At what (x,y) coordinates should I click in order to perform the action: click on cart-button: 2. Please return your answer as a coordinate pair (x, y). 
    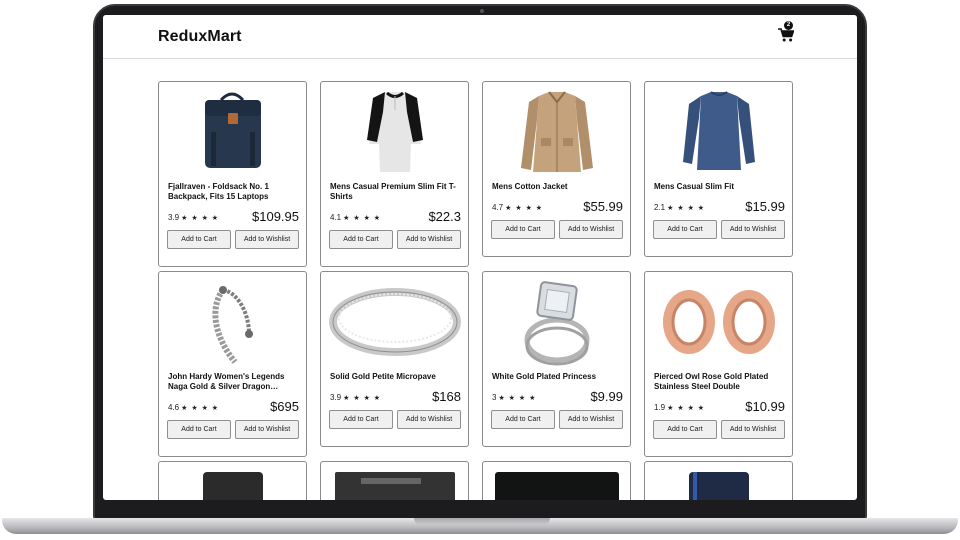
    Looking at the image, I should click on (787, 32).